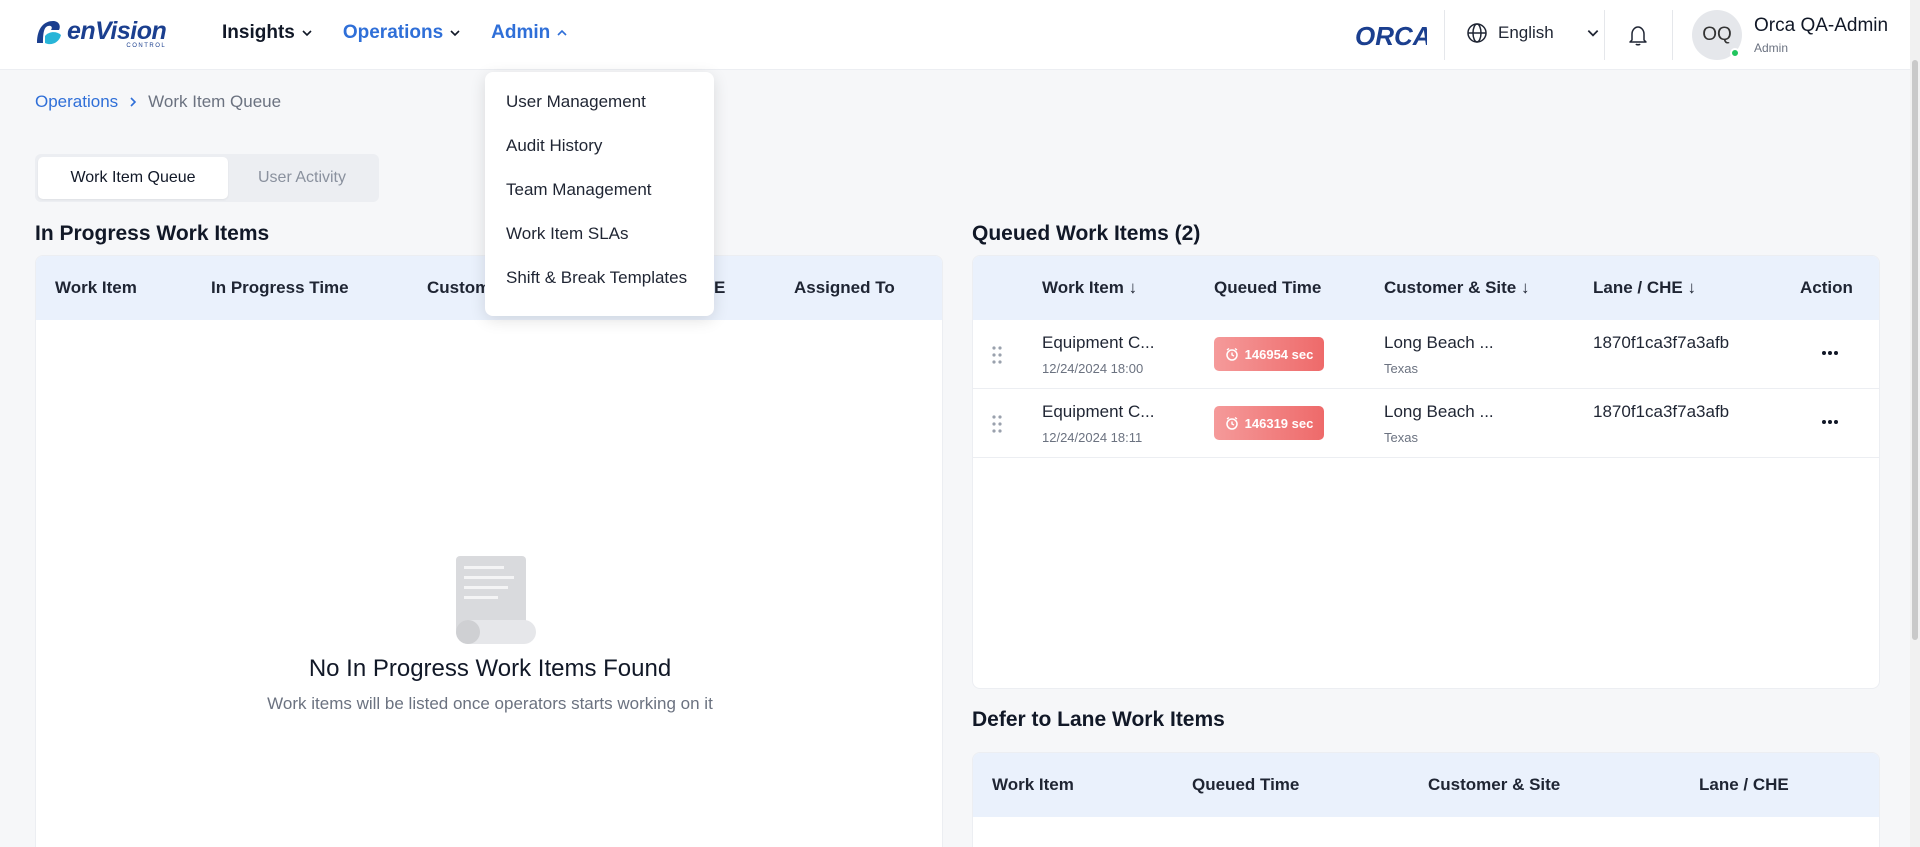 The width and height of the screenshot is (1920, 847). I want to click on avatar-initials: OQ, so click(1717, 34).